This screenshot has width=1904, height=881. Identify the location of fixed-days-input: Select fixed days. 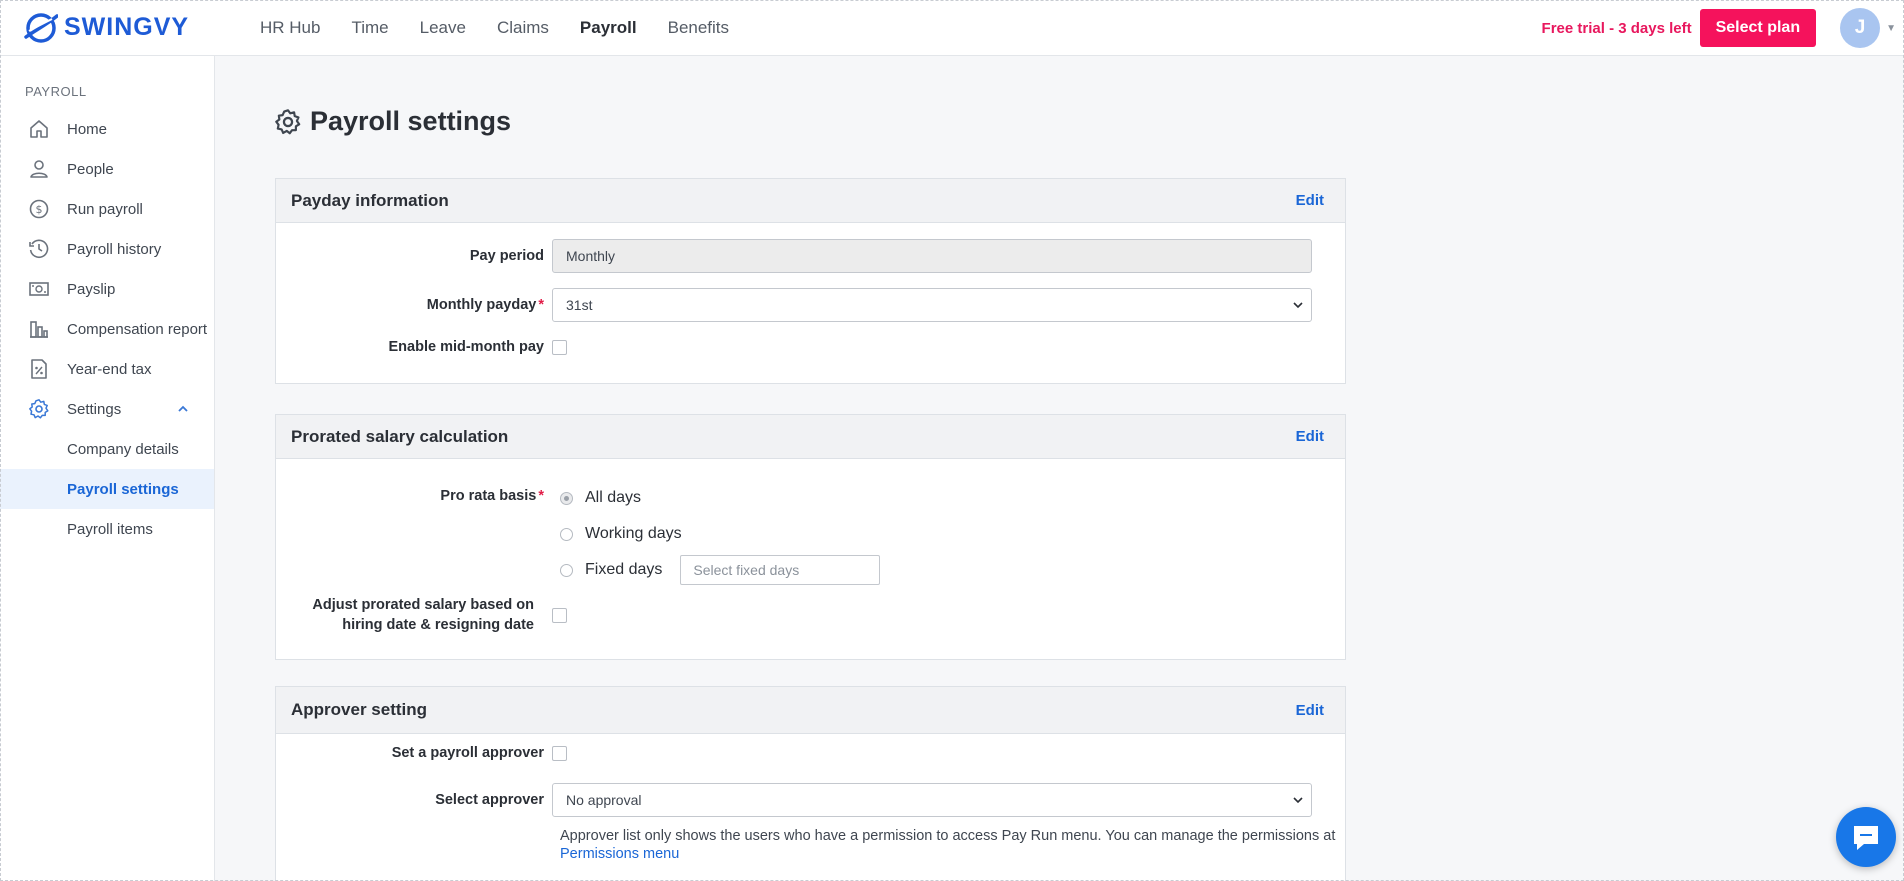
(780, 570).